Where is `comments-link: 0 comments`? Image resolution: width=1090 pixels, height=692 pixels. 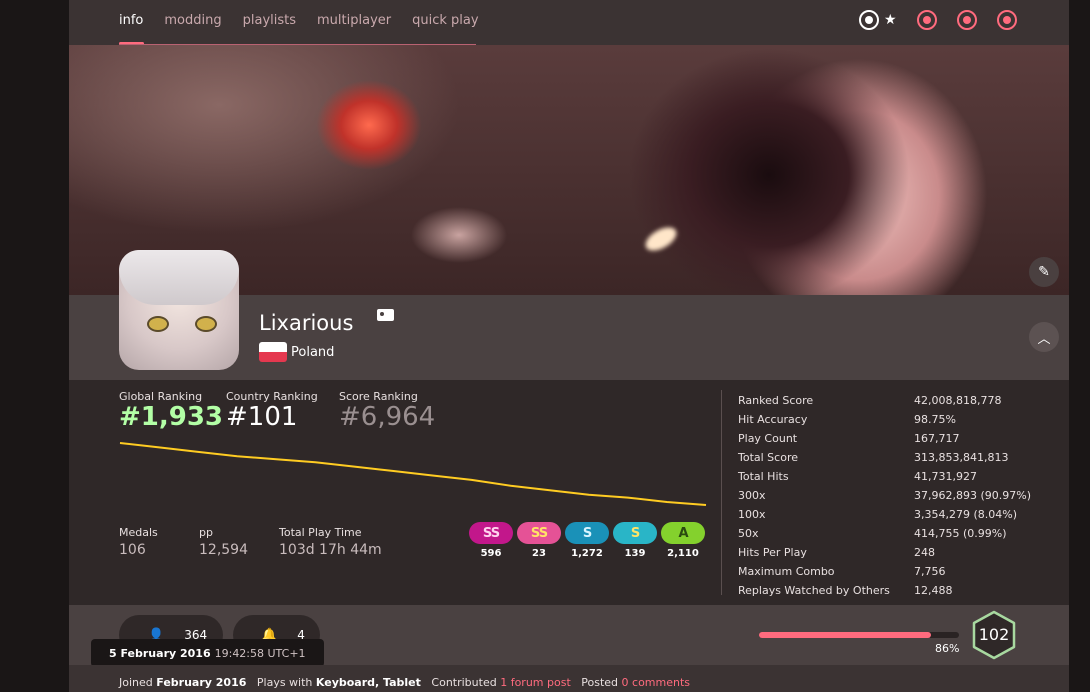
comments-link: 0 comments is located at coordinates (656, 682).